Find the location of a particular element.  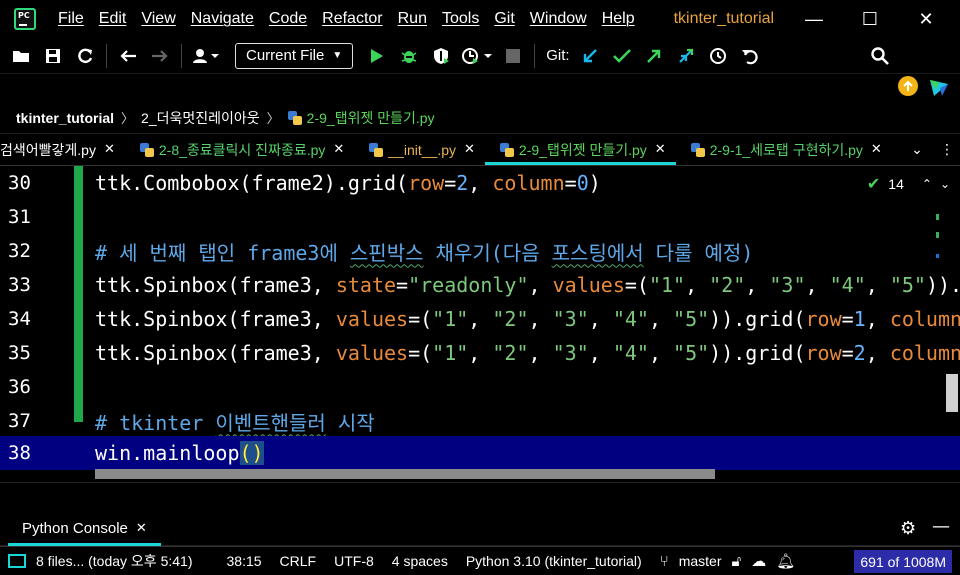

code-text: # tkinter 이벤트핸들러 시작 is located at coordinates (235, 422).